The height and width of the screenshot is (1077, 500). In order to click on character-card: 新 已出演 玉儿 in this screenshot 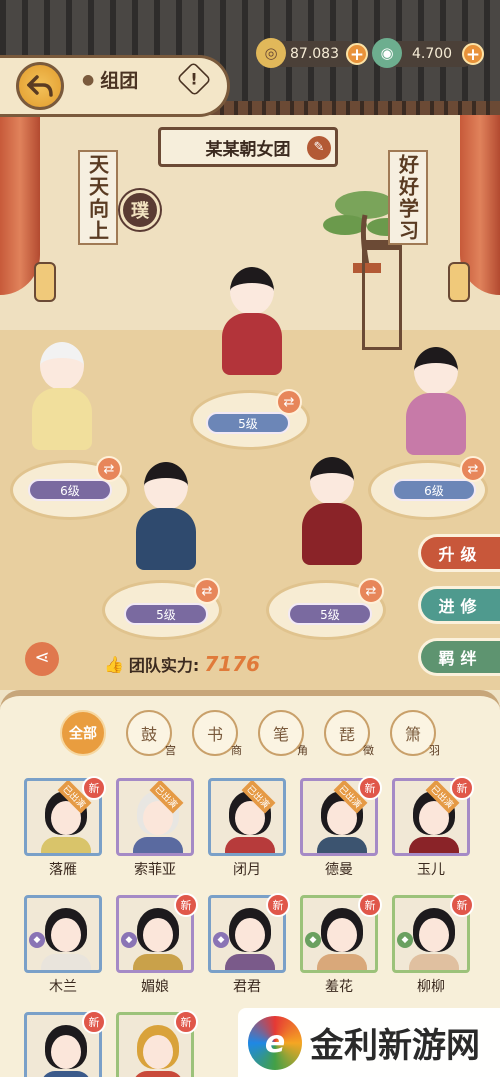, I will do `click(433, 827)`.